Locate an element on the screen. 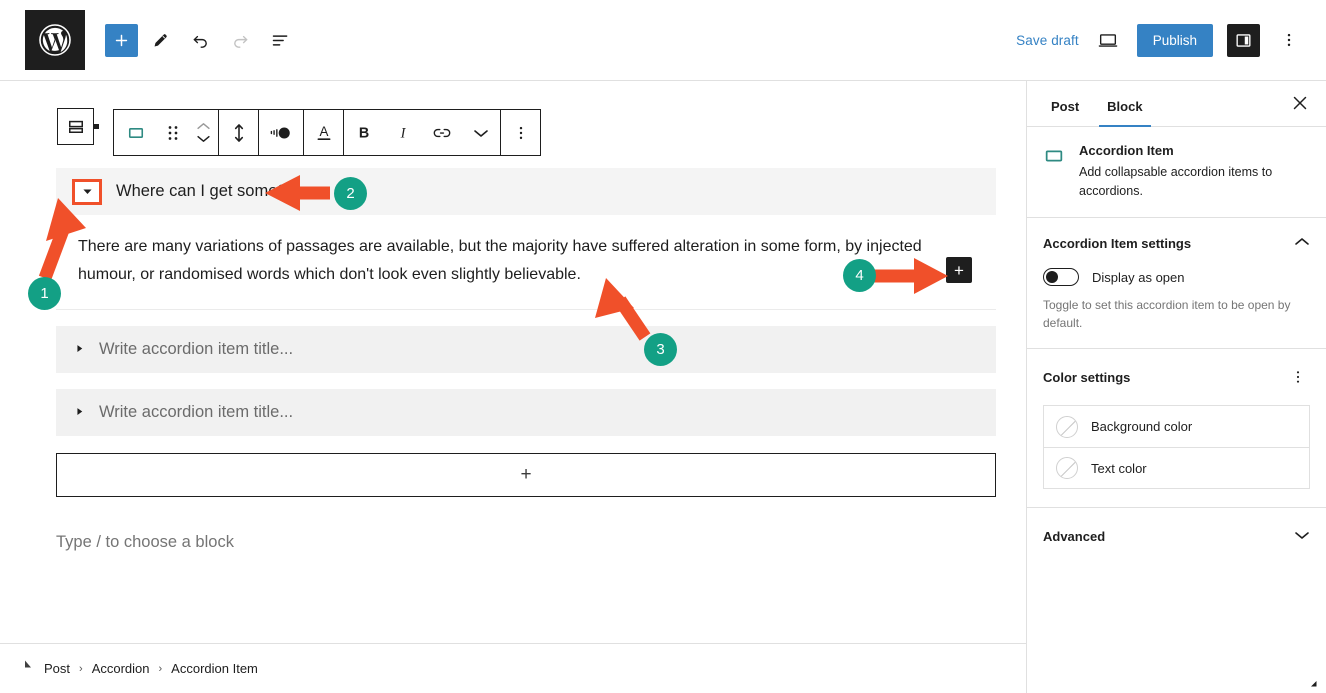  undo-button is located at coordinates (200, 40).